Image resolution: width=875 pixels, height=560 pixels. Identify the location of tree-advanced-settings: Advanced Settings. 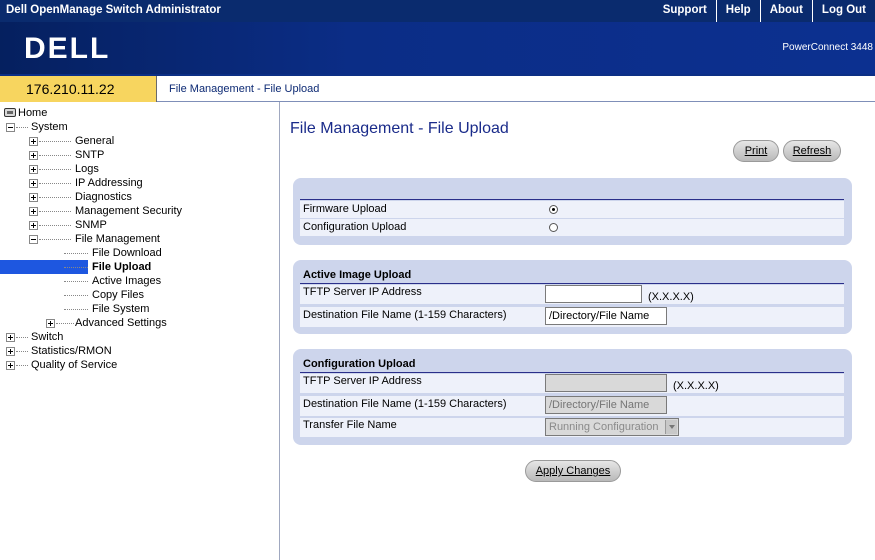
(124, 323).